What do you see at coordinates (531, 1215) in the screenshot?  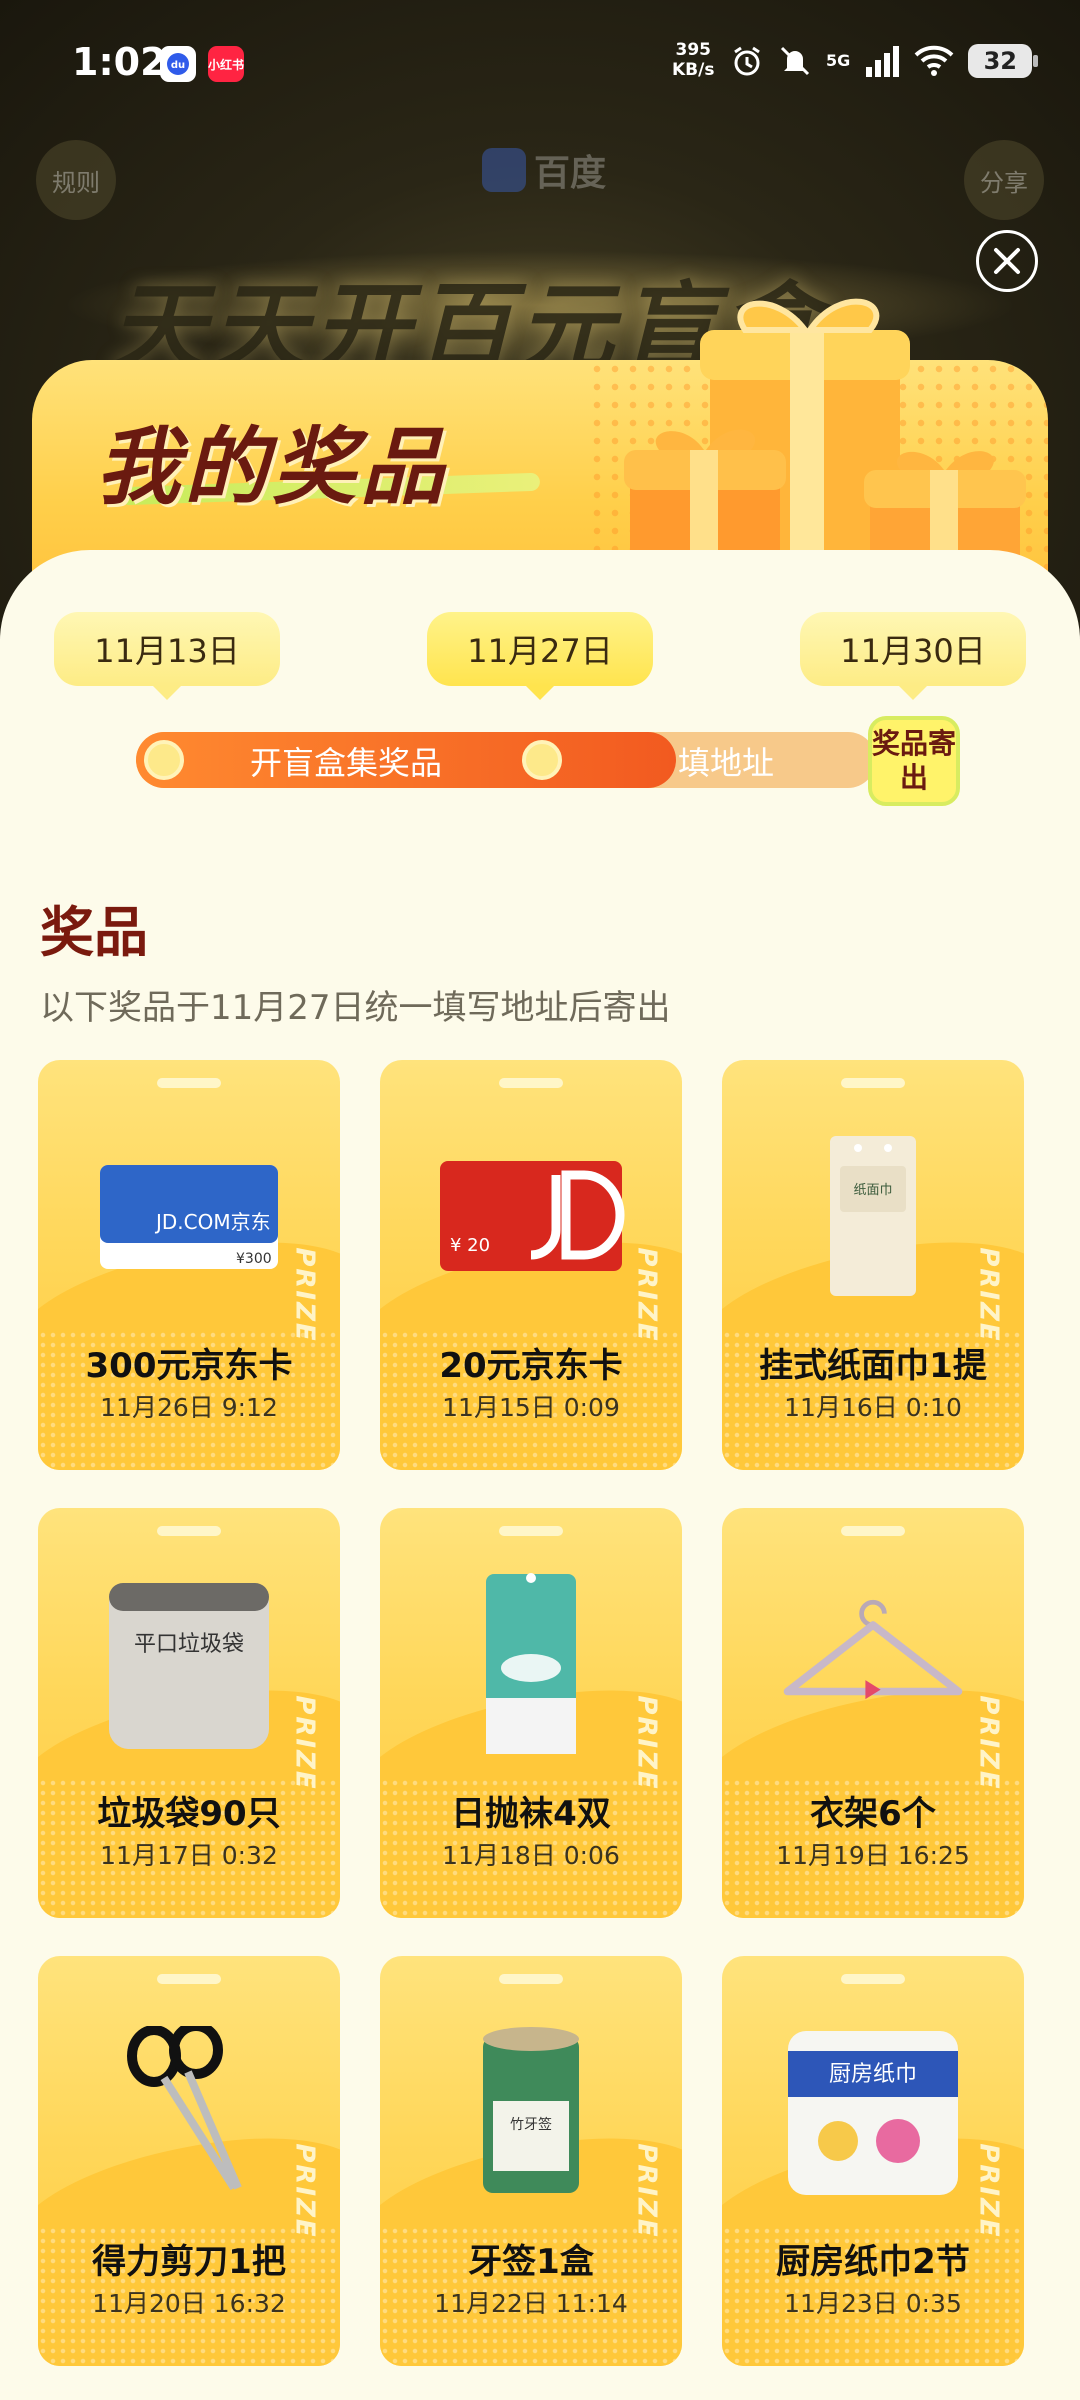 I see `jd-card-red-icon: ¥ 20` at bounding box center [531, 1215].